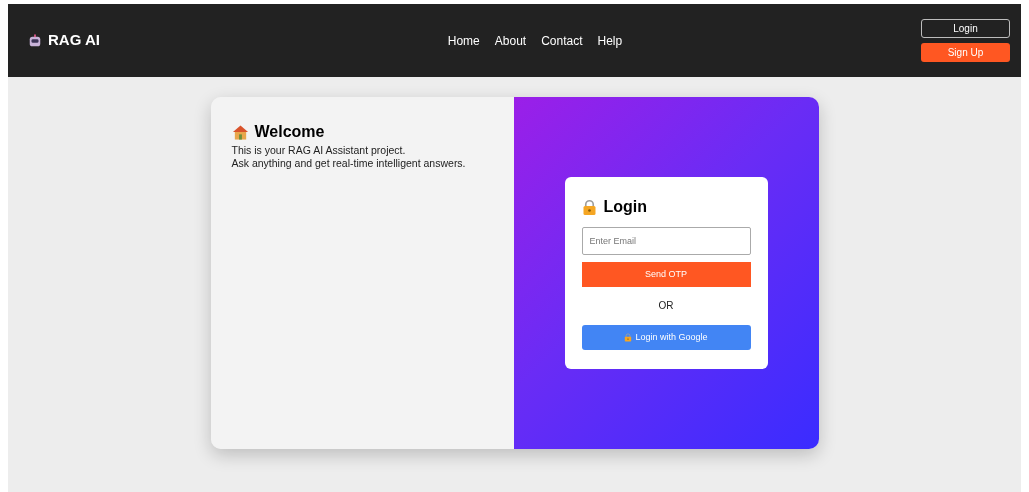 This screenshot has width=1029, height=492. What do you see at coordinates (35, 40) in the screenshot?
I see `robot-icon` at bounding box center [35, 40].